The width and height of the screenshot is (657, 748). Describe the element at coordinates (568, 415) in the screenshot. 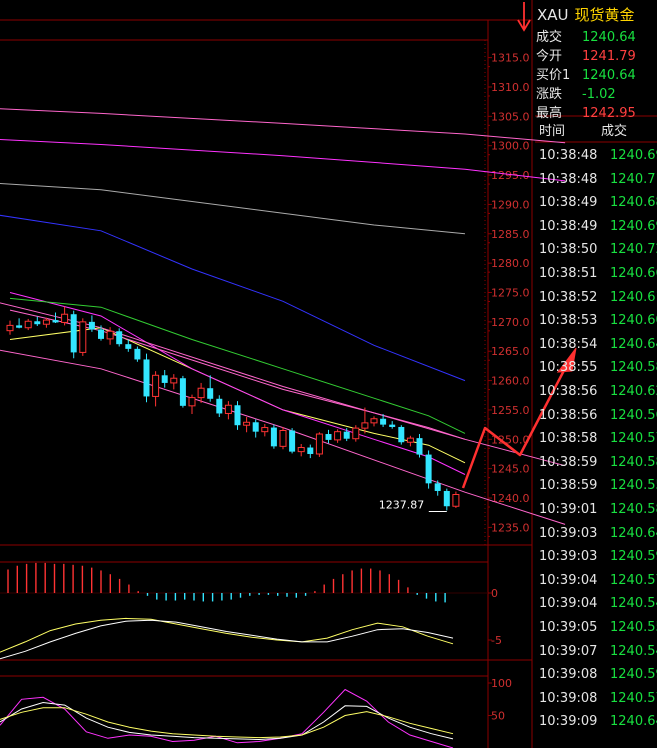

I see `trade-time: 10:38:56` at that location.